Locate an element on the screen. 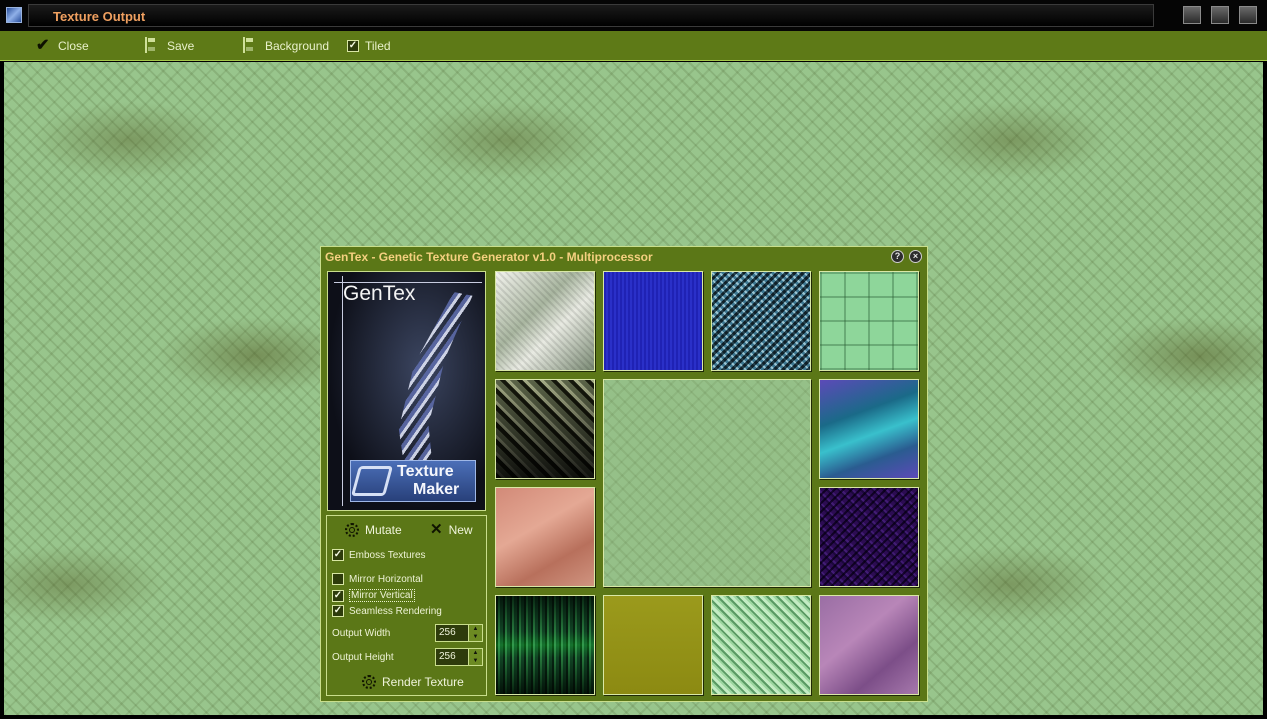 This screenshot has width=1267, height=719. save-label: Save is located at coordinates (181, 46).